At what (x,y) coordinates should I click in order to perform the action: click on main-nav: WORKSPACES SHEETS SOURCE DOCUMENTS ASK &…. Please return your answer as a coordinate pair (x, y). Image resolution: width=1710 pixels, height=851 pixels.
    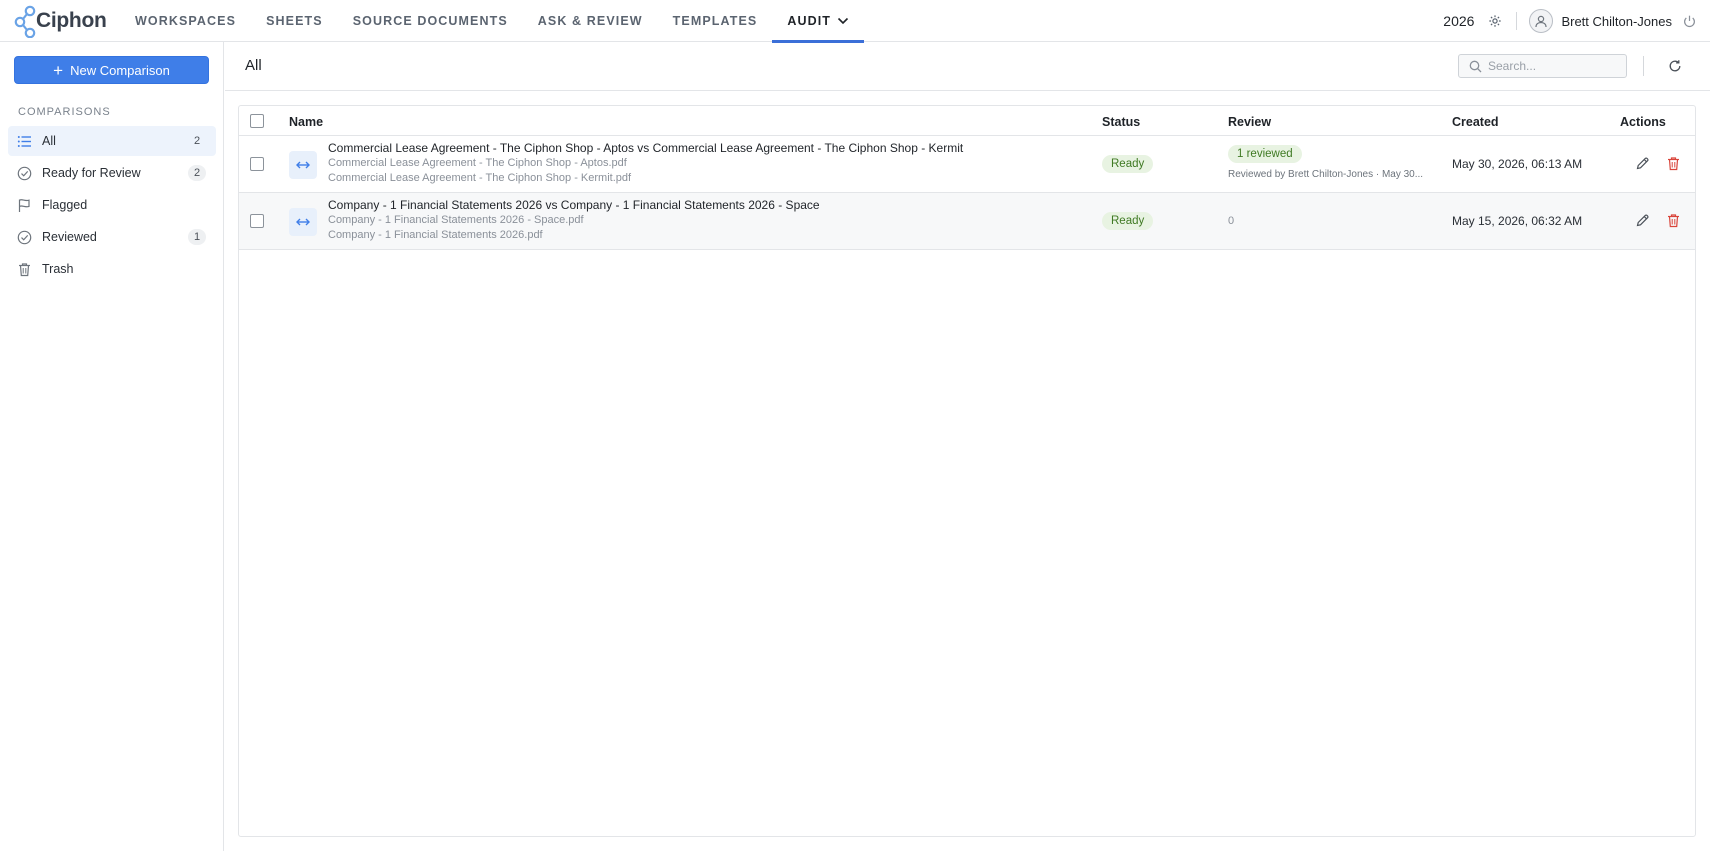
    Looking at the image, I should click on (492, 21).